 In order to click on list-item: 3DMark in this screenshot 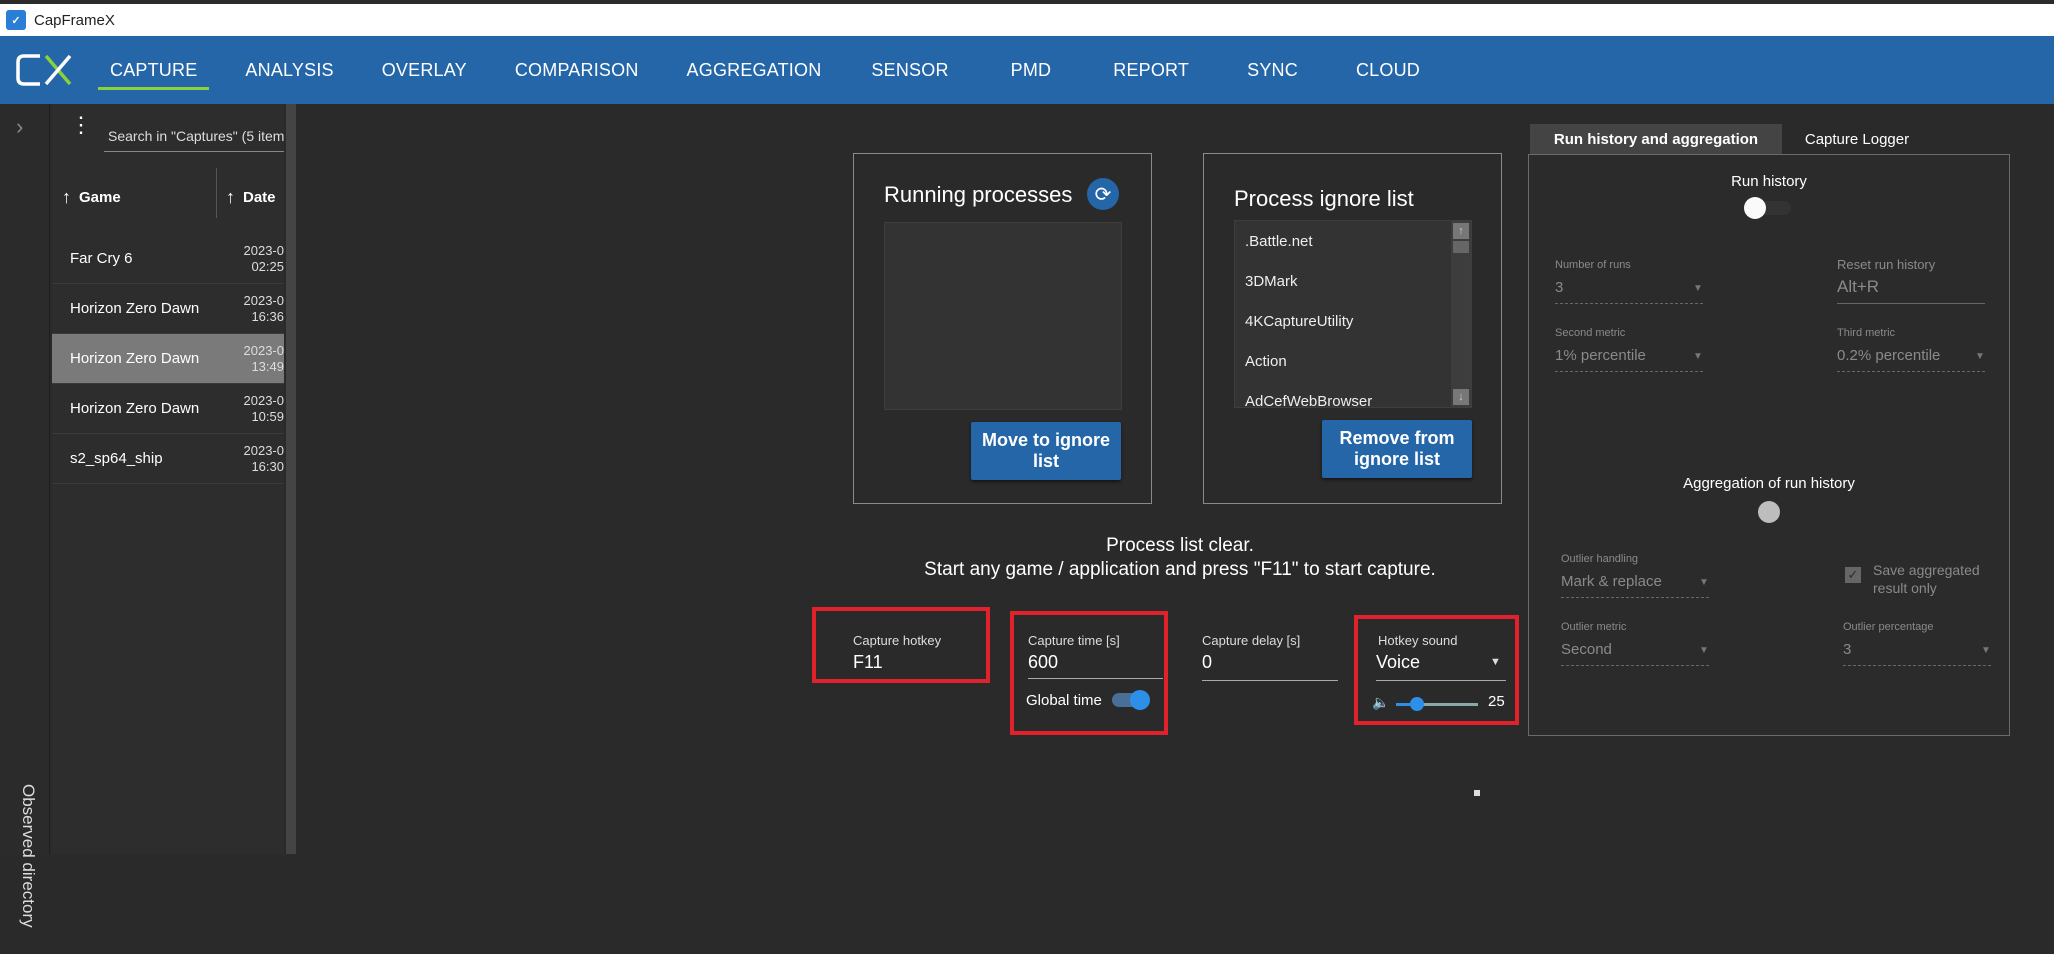, I will do `click(1353, 281)`.